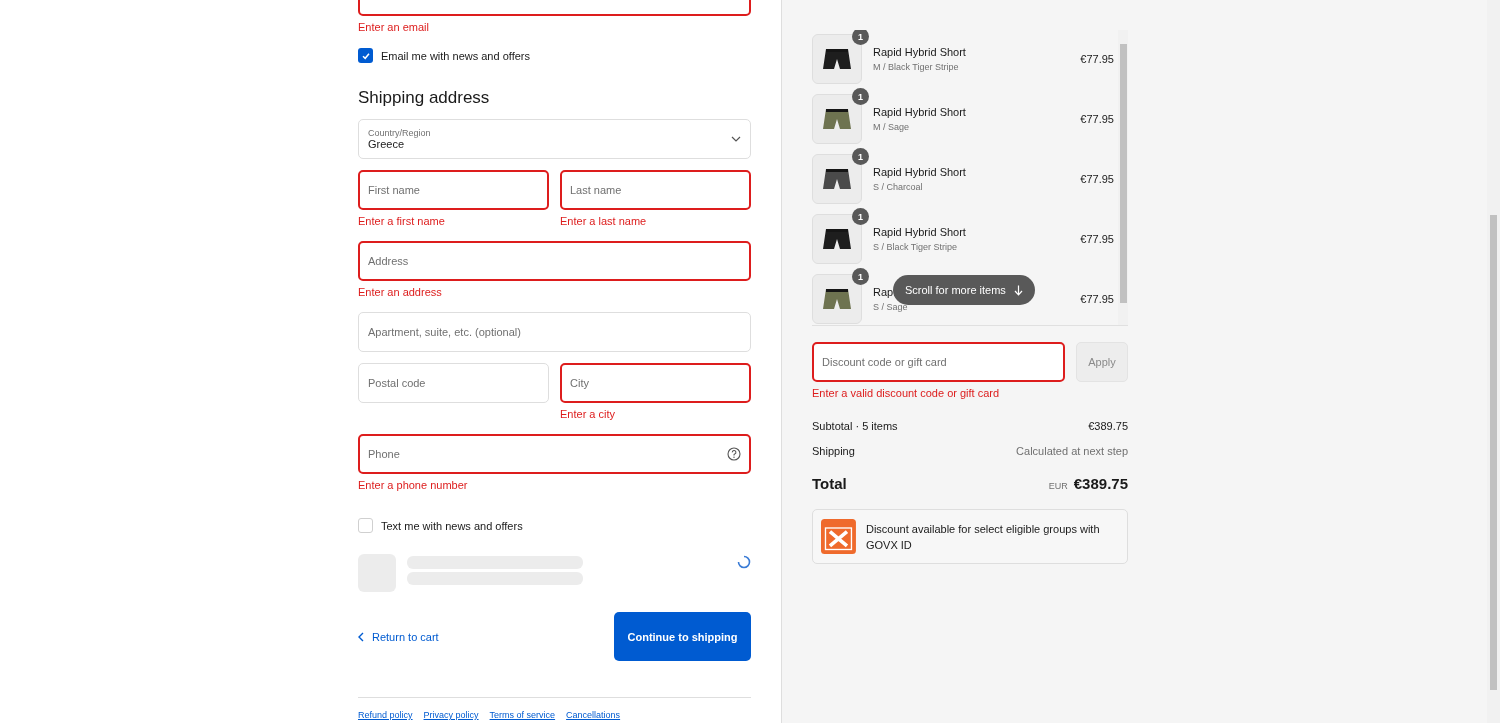  What do you see at coordinates (736, 139) in the screenshot?
I see `chevron-down-icon` at bounding box center [736, 139].